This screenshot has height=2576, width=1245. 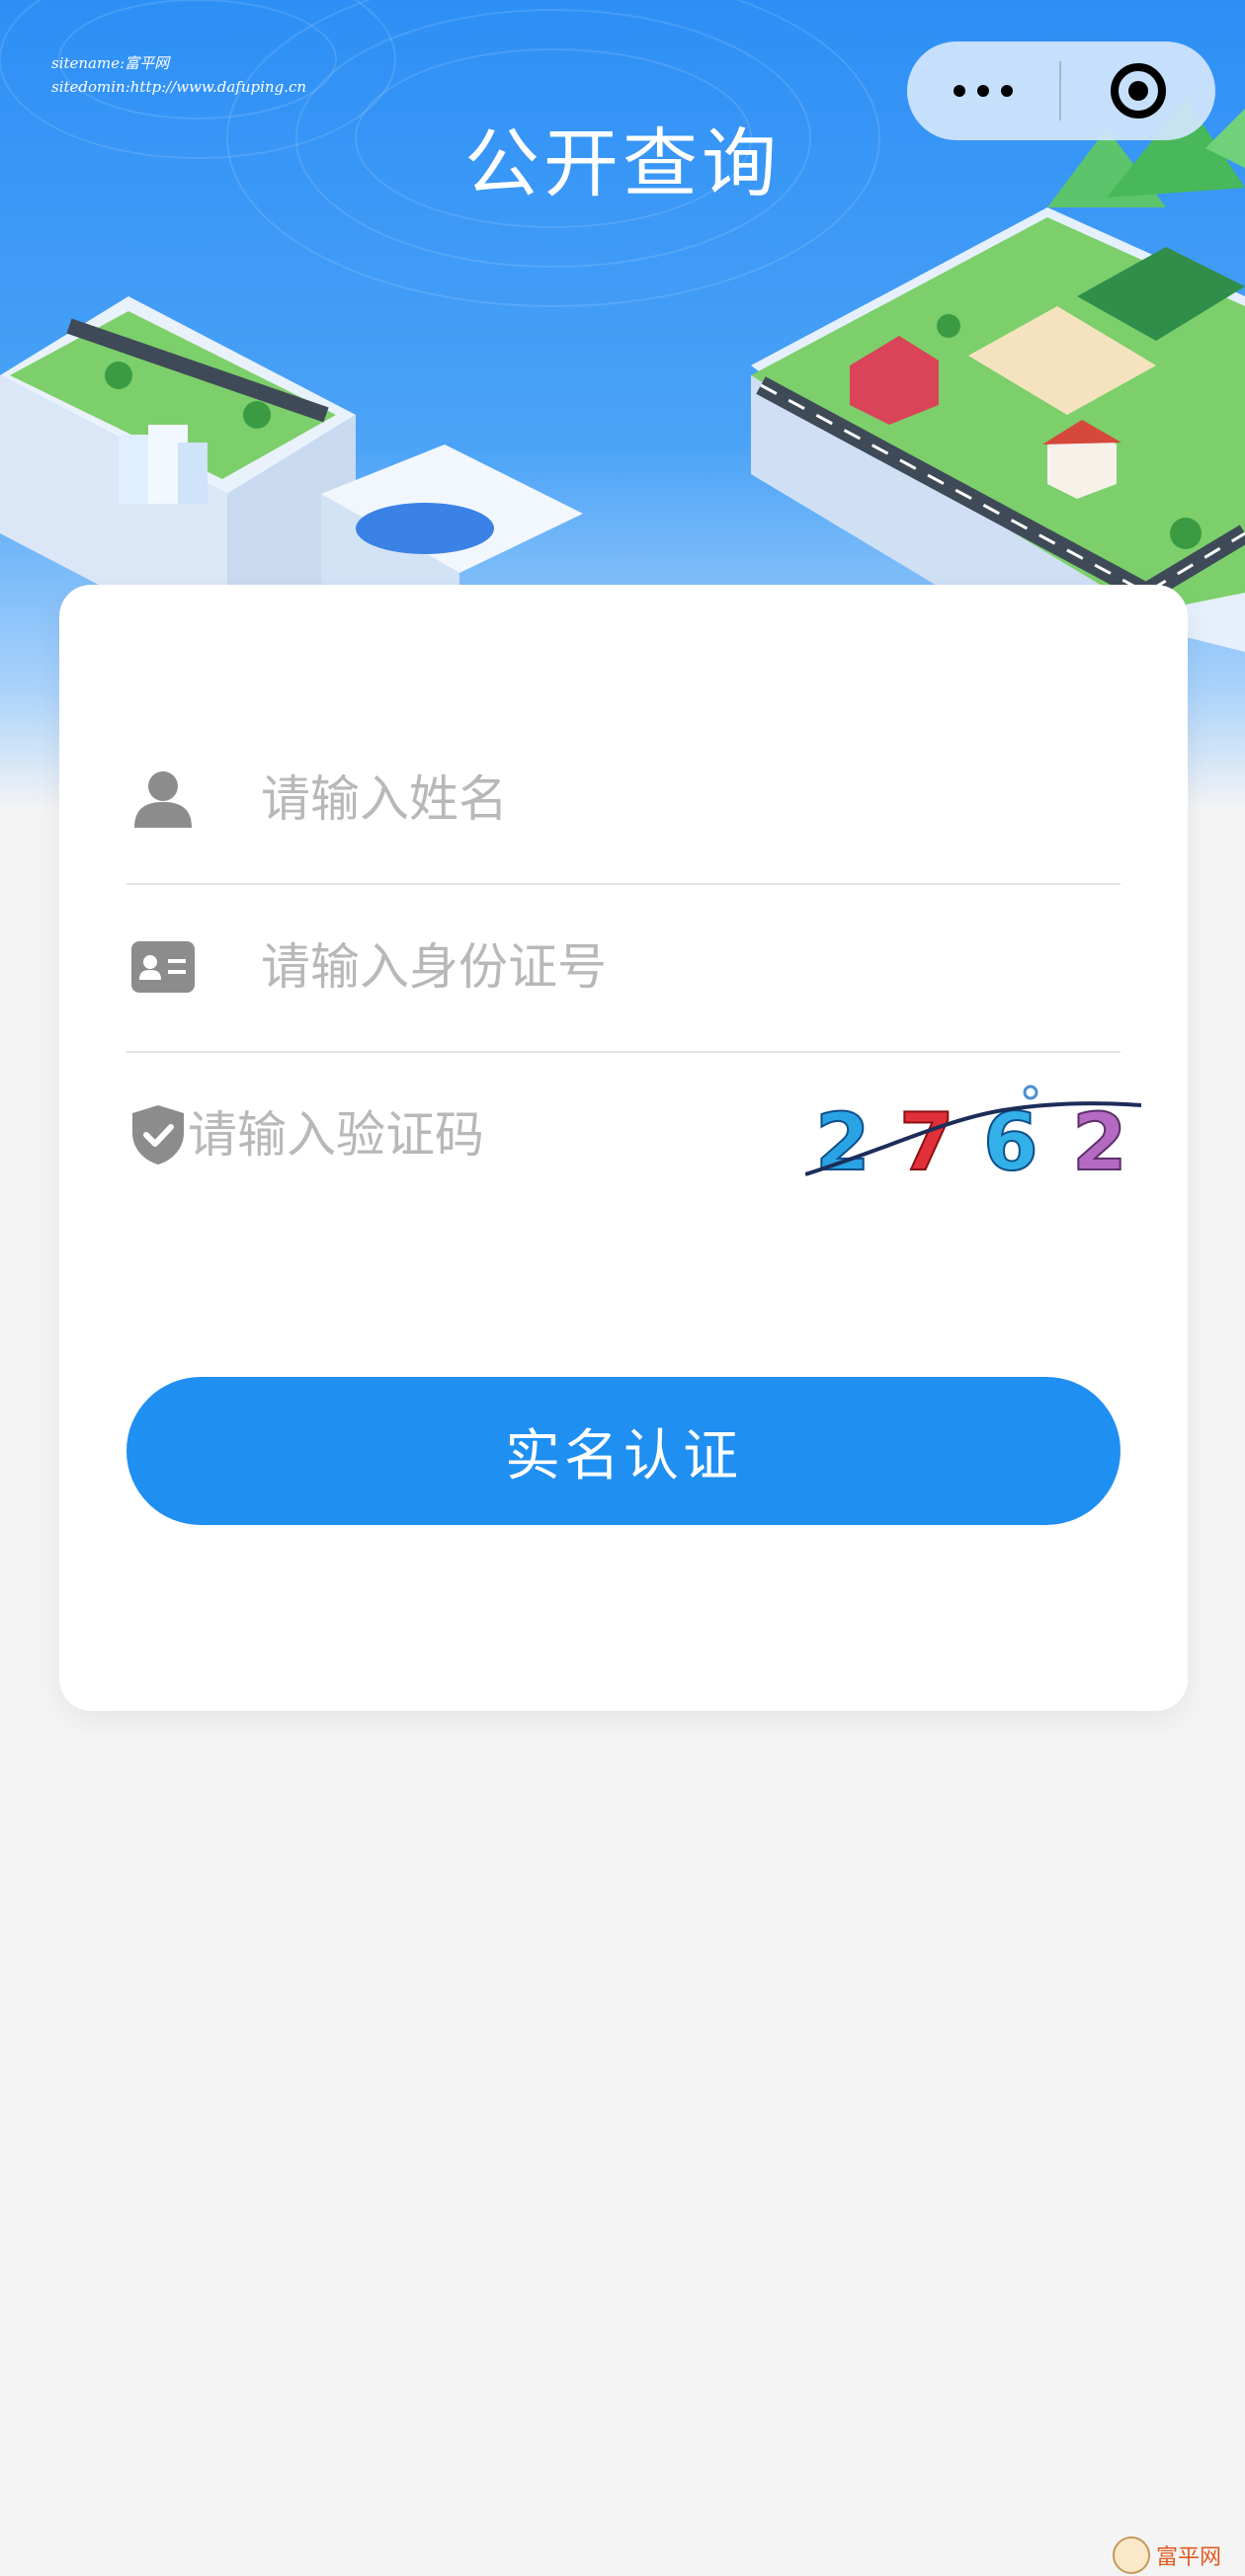 I want to click on logo-badge-icon, so click(x=1131, y=2555).